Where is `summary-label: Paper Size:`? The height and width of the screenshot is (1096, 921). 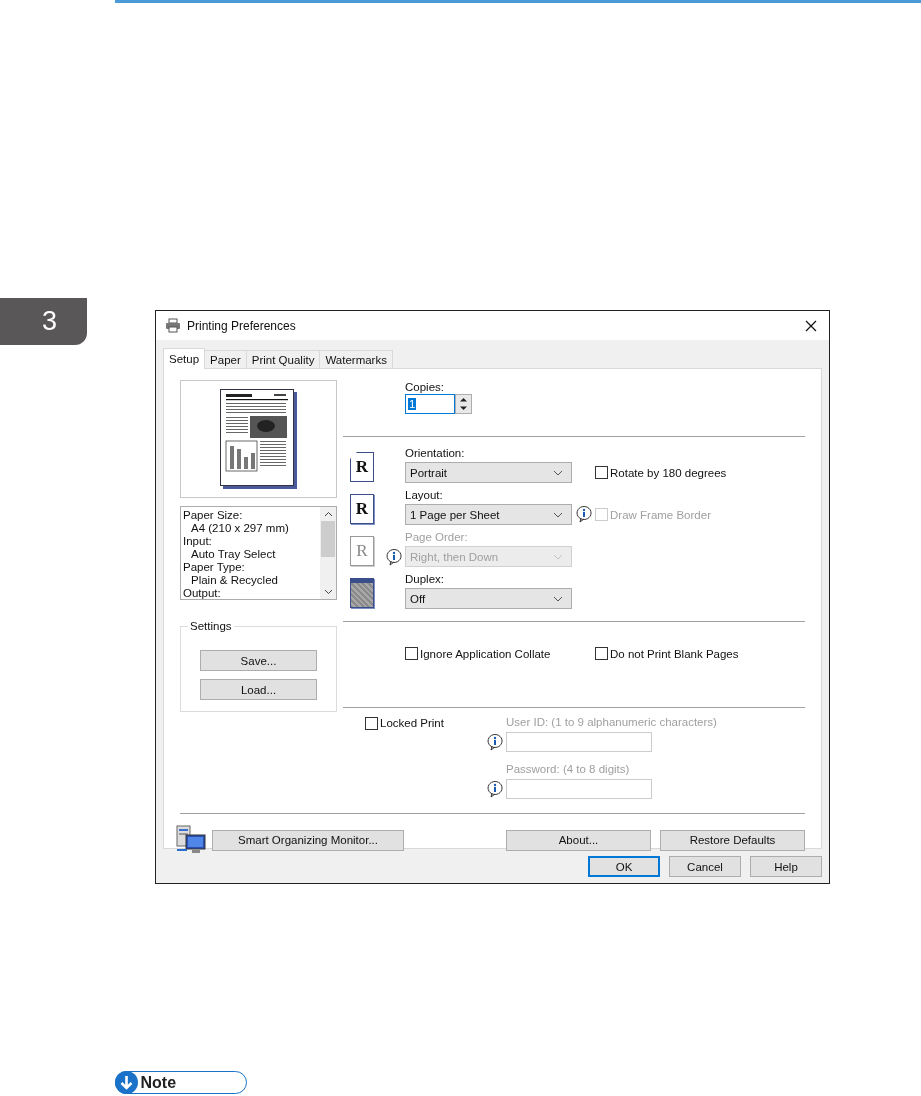 summary-label: Paper Size: is located at coordinates (213, 515).